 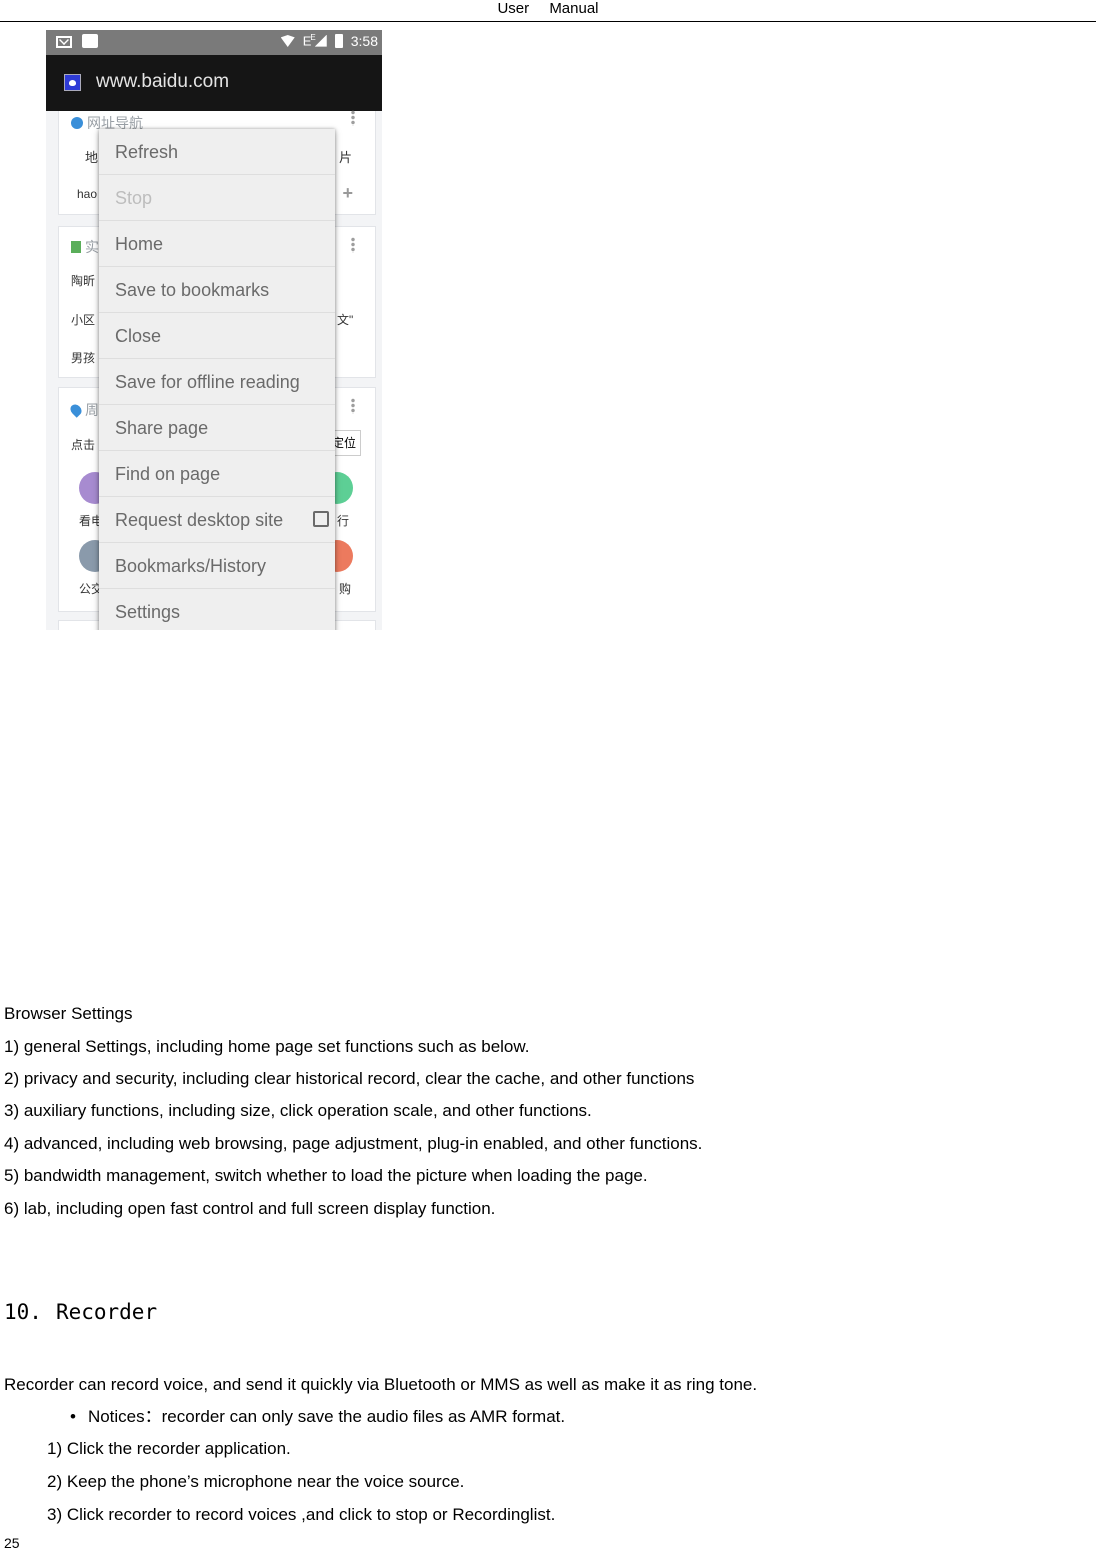 I want to click on header-right: Manual, so click(x=574, y=8).